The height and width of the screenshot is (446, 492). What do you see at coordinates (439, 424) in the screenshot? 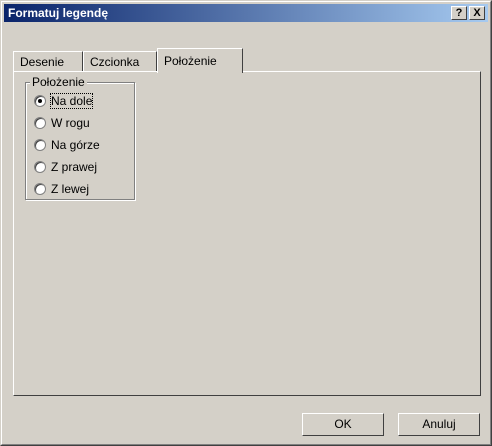
I see `cancel-button: Anuluj` at bounding box center [439, 424].